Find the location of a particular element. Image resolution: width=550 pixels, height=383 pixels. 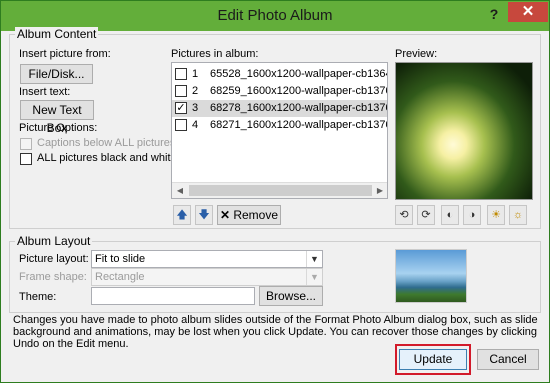

more-brightness-button: ☀ is located at coordinates (496, 215).